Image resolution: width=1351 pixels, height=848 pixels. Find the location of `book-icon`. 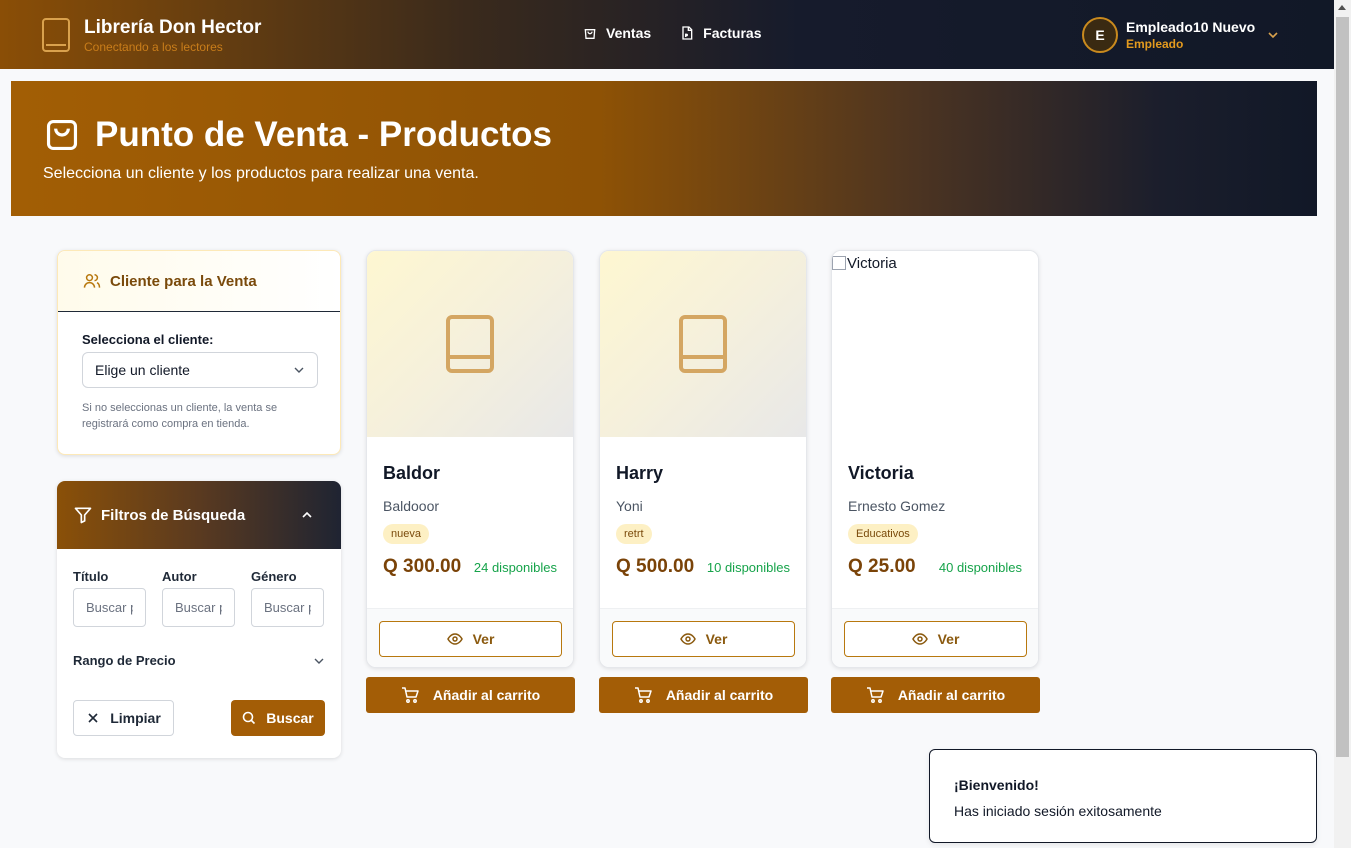

book-icon is located at coordinates (703, 344).